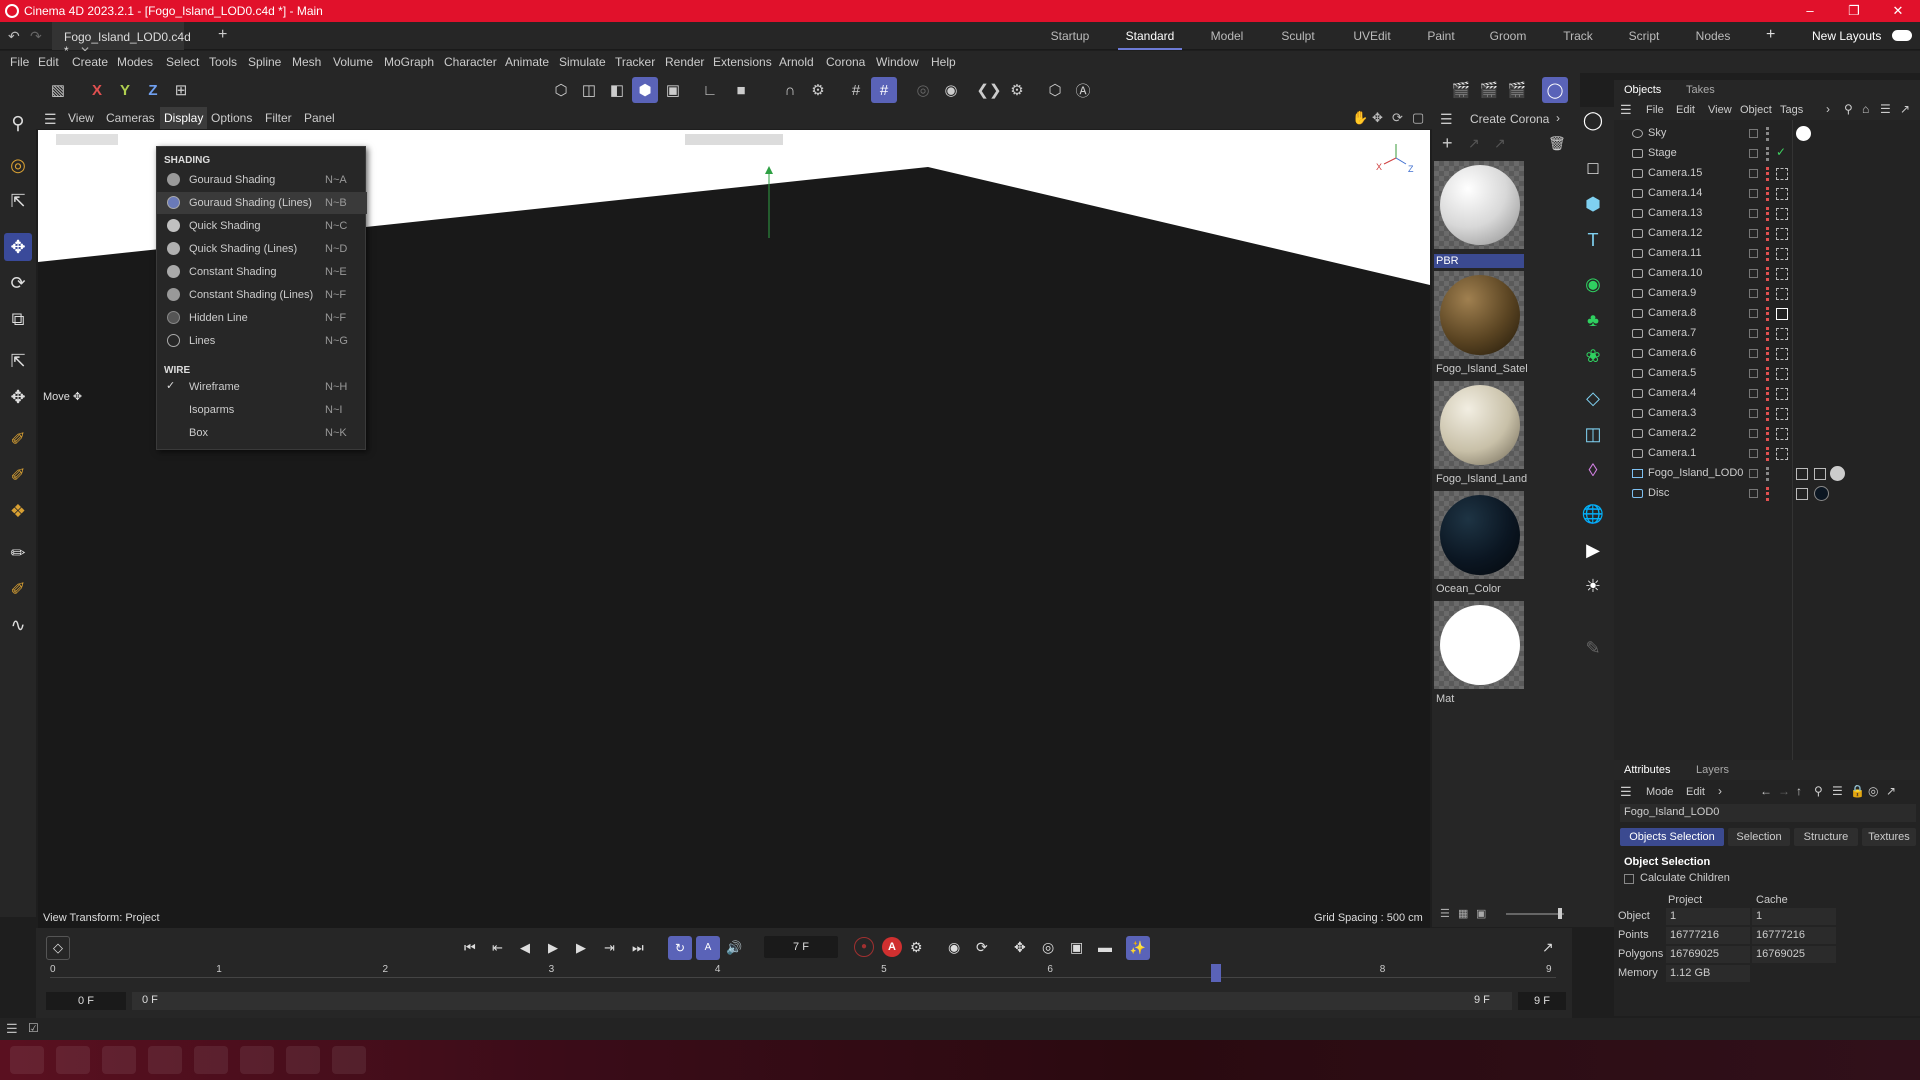 The width and height of the screenshot is (1920, 1080). What do you see at coordinates (989, 90) in the screenshot?
I see `symmetry-icon: ❮❯` at bounding box center [989, 90].